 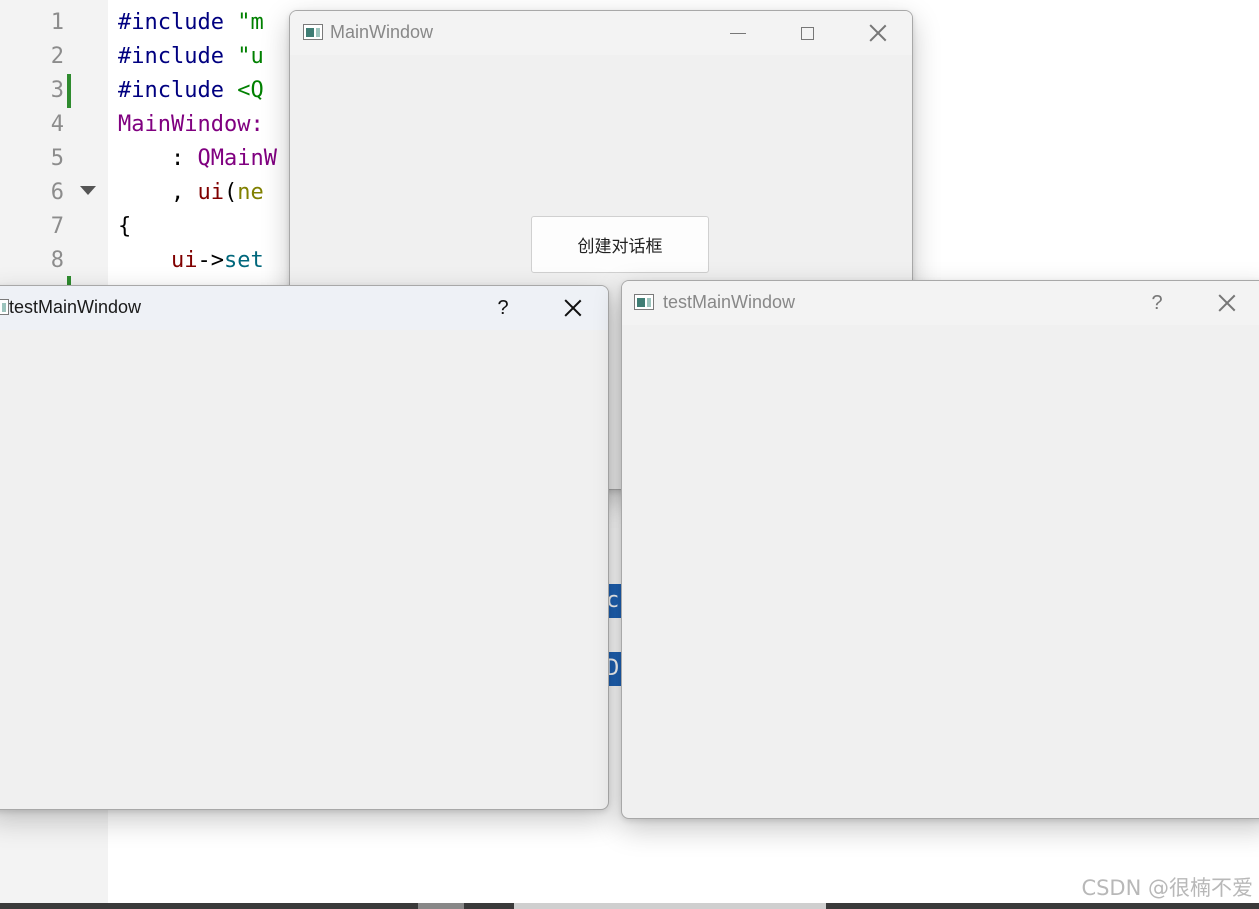 I want to click on code-line: , ui(ne, so click(x=191, y=193).